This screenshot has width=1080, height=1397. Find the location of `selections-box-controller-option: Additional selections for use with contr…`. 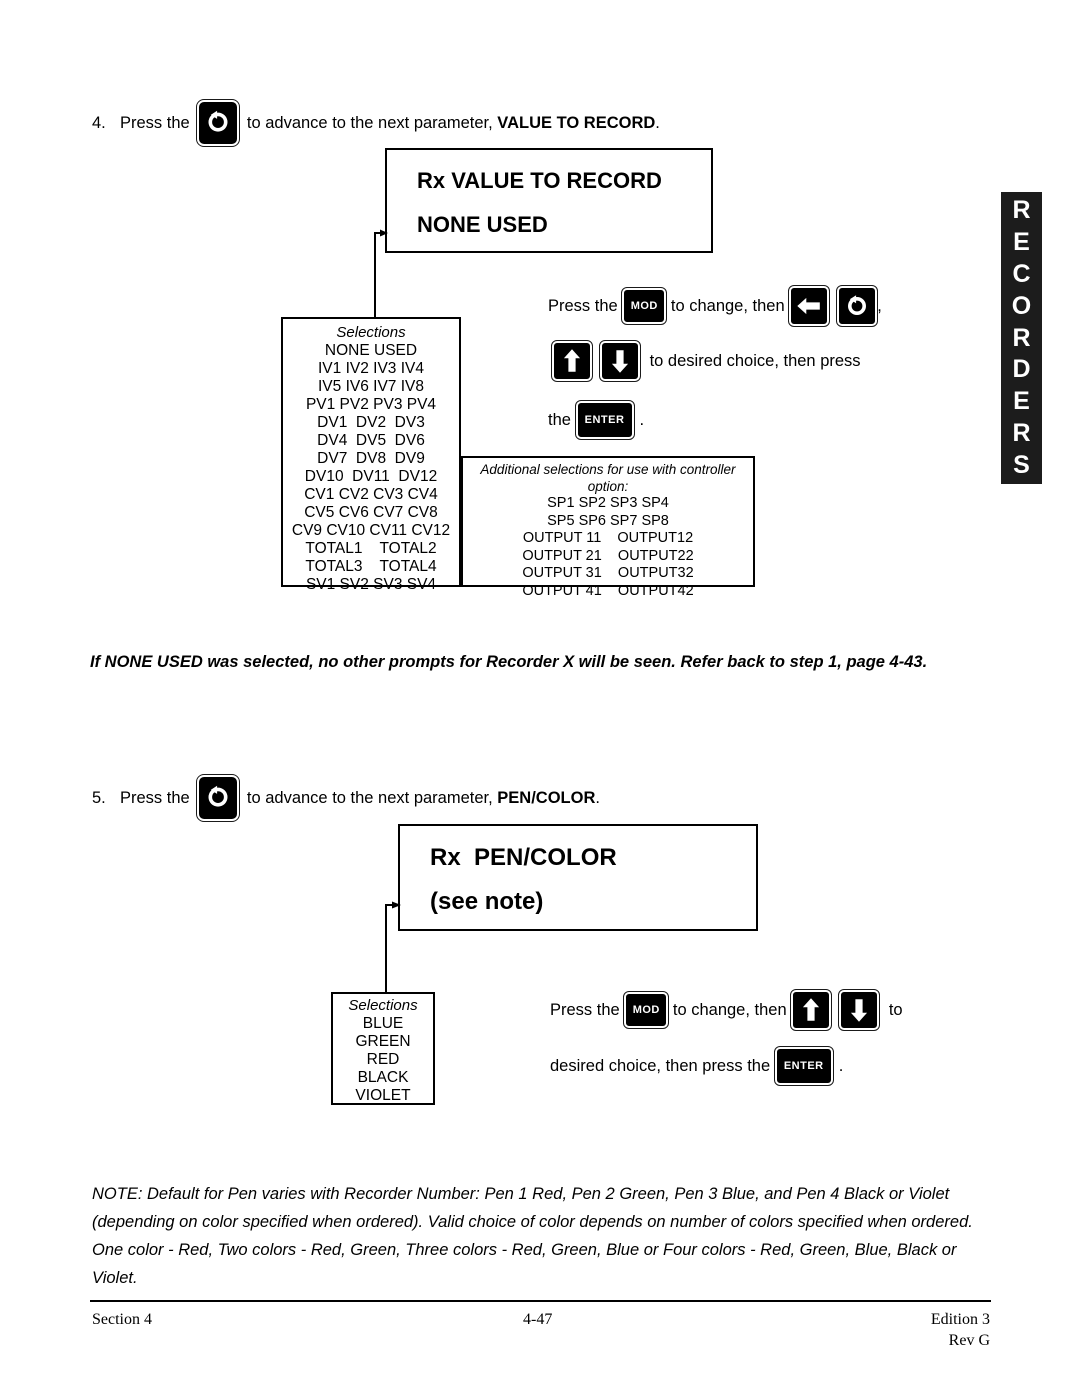

selections-box-controller-option: Additional selections for use with contr… is located at coordinates (608, 527).